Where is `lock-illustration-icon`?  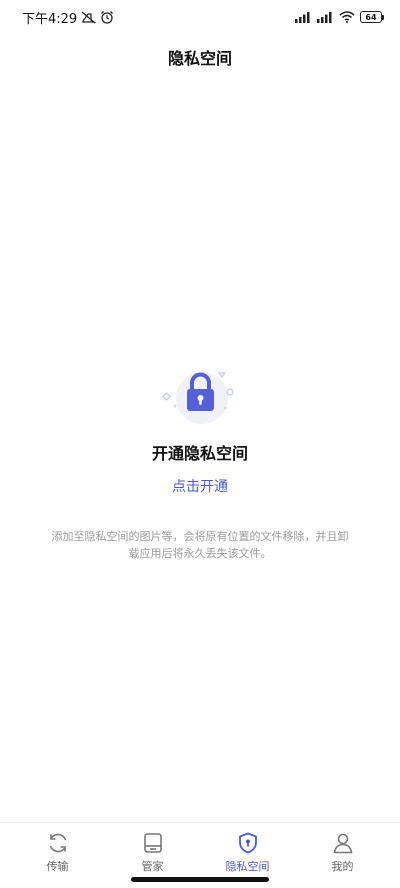
lock-illustration-icon is located at coordinates (198, 398).